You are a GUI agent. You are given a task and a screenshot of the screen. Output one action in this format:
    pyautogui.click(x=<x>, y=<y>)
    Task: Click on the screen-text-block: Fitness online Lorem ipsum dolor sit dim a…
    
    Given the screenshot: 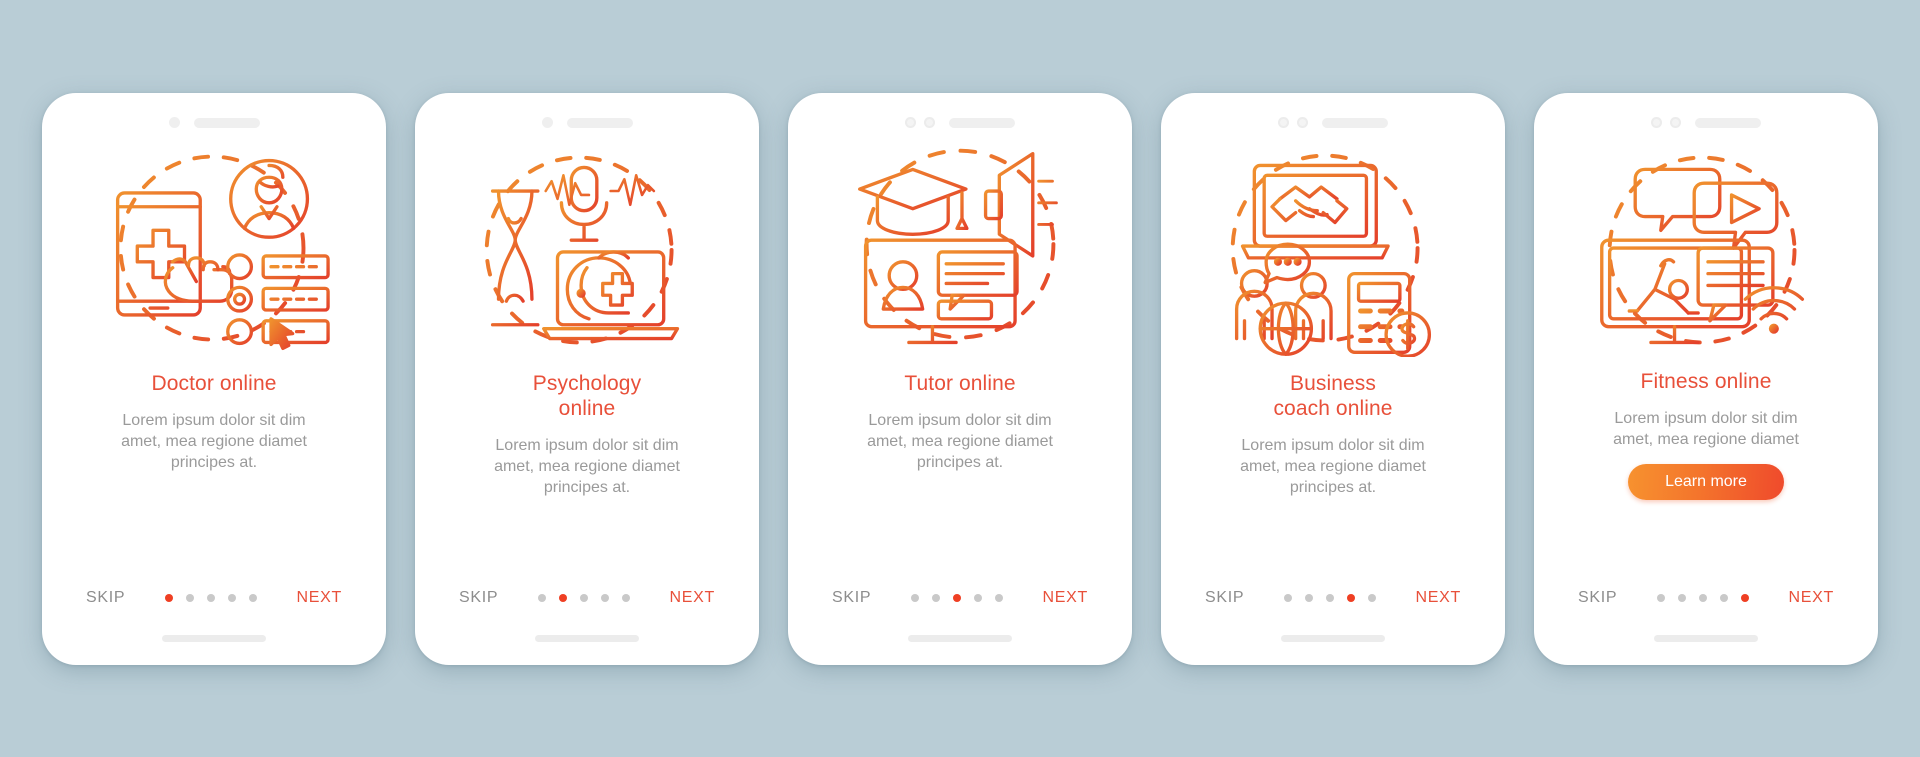 What is the action you would take?
    pyautogui.click(x=1706, y=409)
    